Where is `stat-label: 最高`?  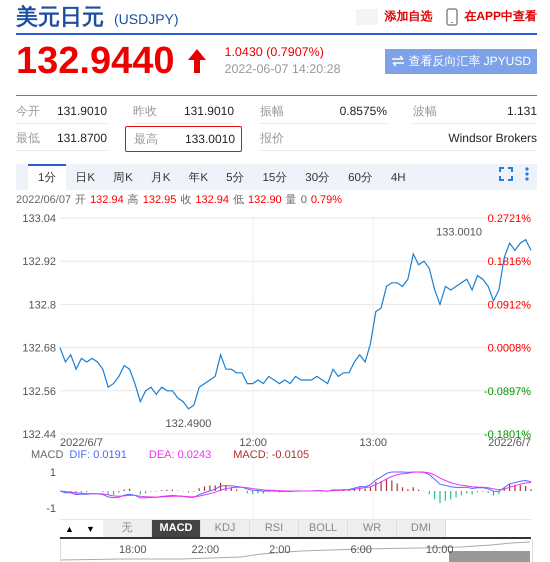 stat-label: 最高 is located at coordinates (146, 139).